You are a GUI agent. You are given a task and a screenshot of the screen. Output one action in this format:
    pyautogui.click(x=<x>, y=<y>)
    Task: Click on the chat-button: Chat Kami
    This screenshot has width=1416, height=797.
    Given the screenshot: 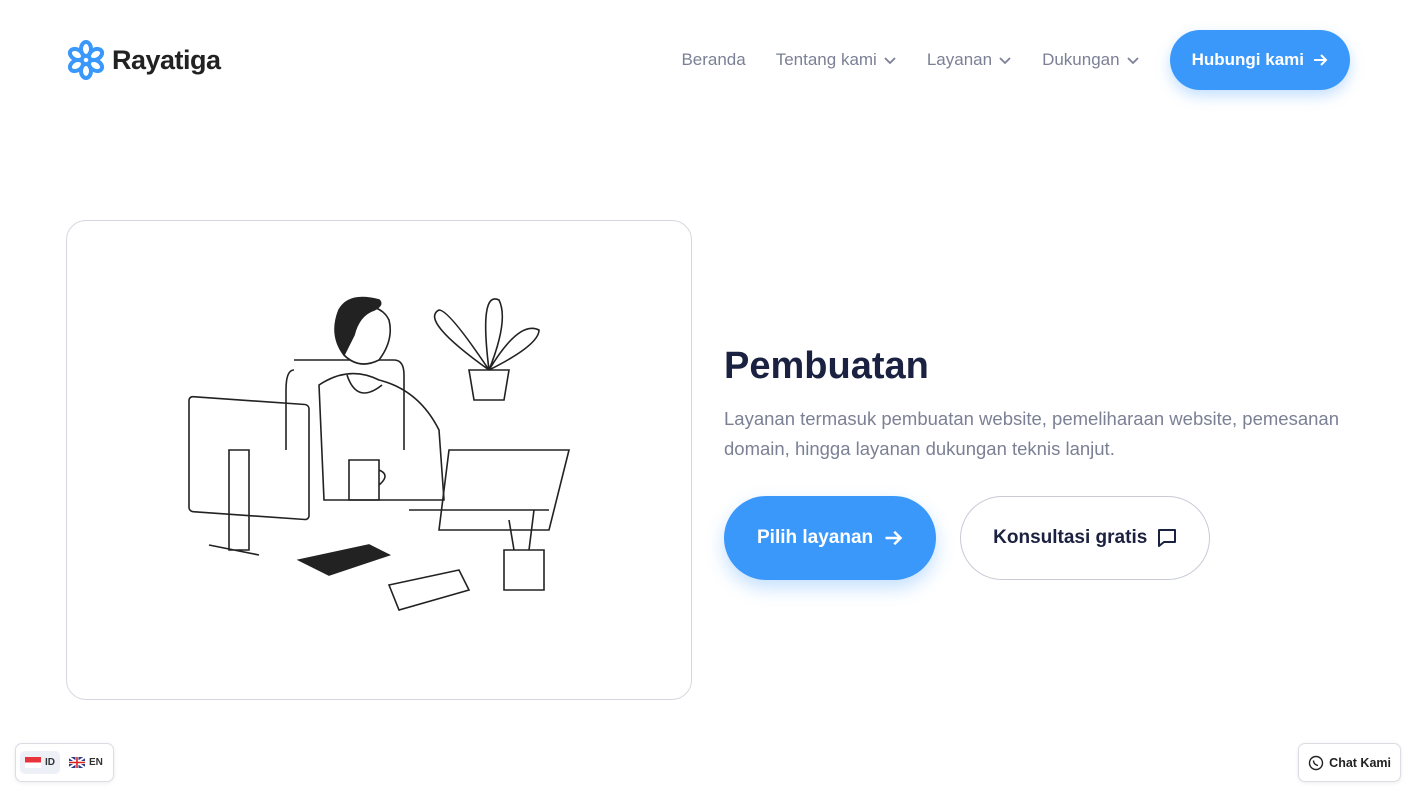 What is the action you would take?
    pyautogui.click(x=1349, y=762)
    